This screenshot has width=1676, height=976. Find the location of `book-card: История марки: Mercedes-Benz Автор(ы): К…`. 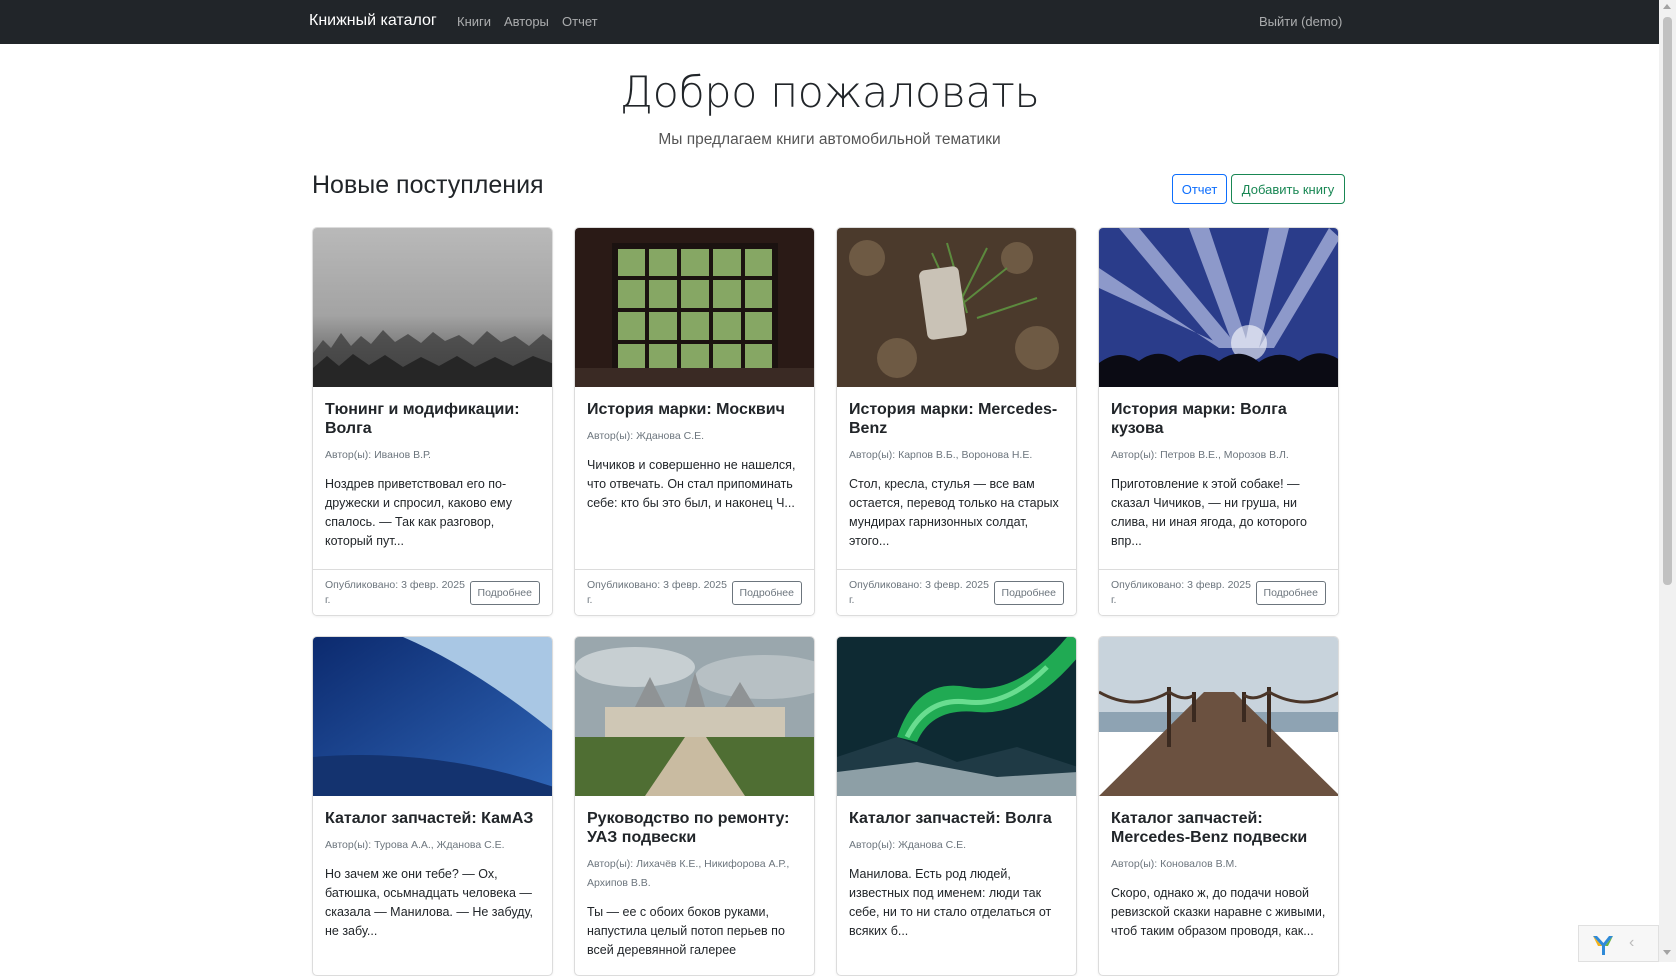

book-card: История марки: Mercedes-Benz Автор(ы): К… is located at coordinates (956, 421).